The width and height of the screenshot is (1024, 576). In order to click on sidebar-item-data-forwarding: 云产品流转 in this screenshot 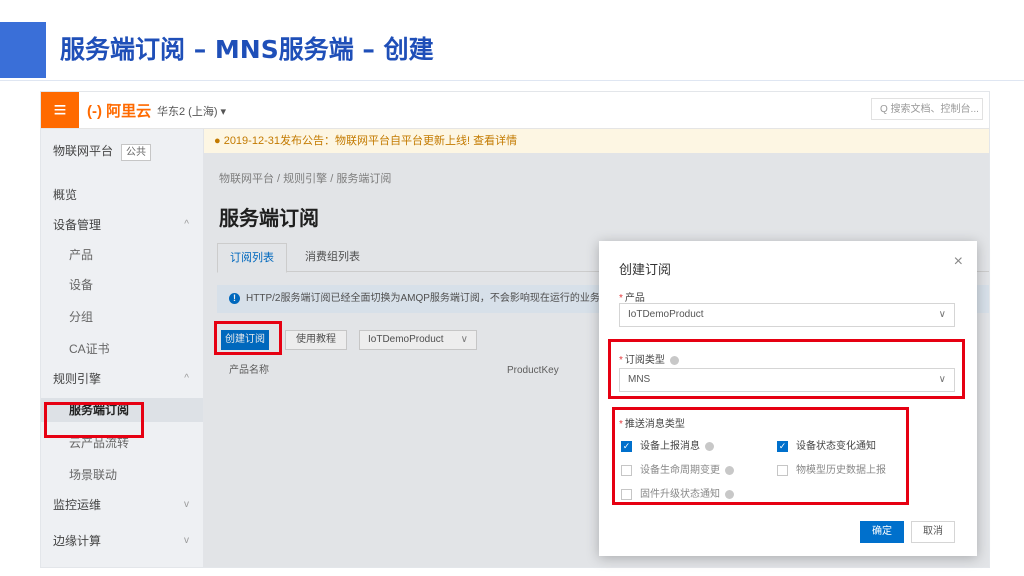, I will do `click(122, 443)`.